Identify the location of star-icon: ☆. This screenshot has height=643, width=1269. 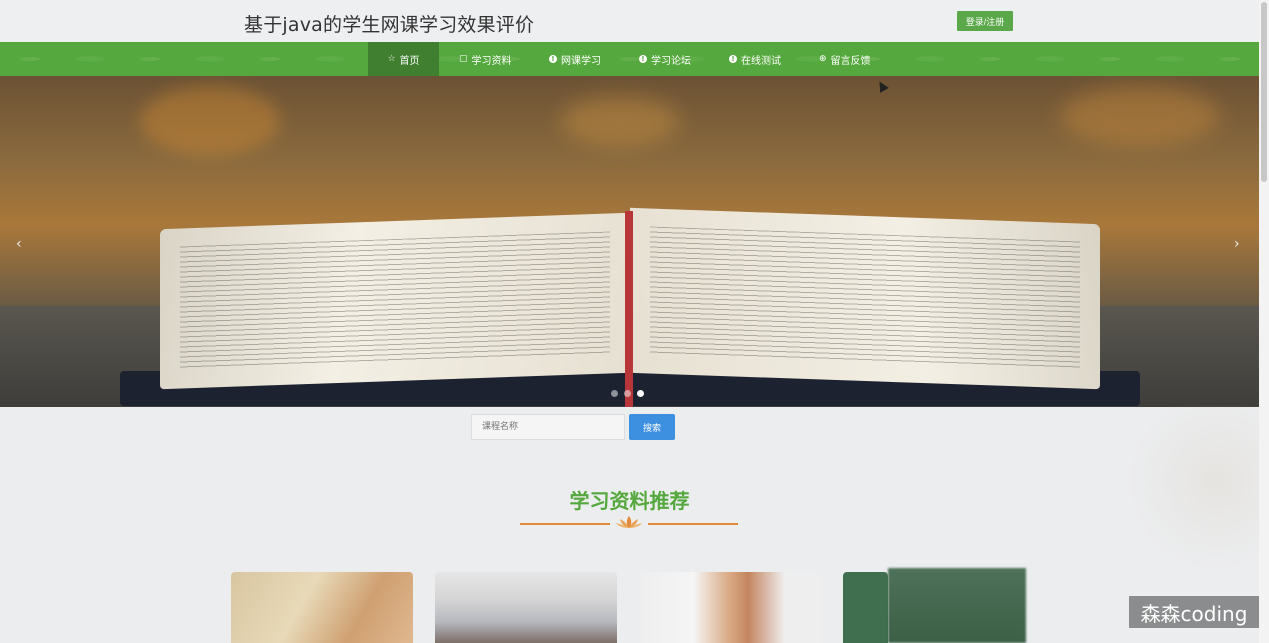
(391, 59).